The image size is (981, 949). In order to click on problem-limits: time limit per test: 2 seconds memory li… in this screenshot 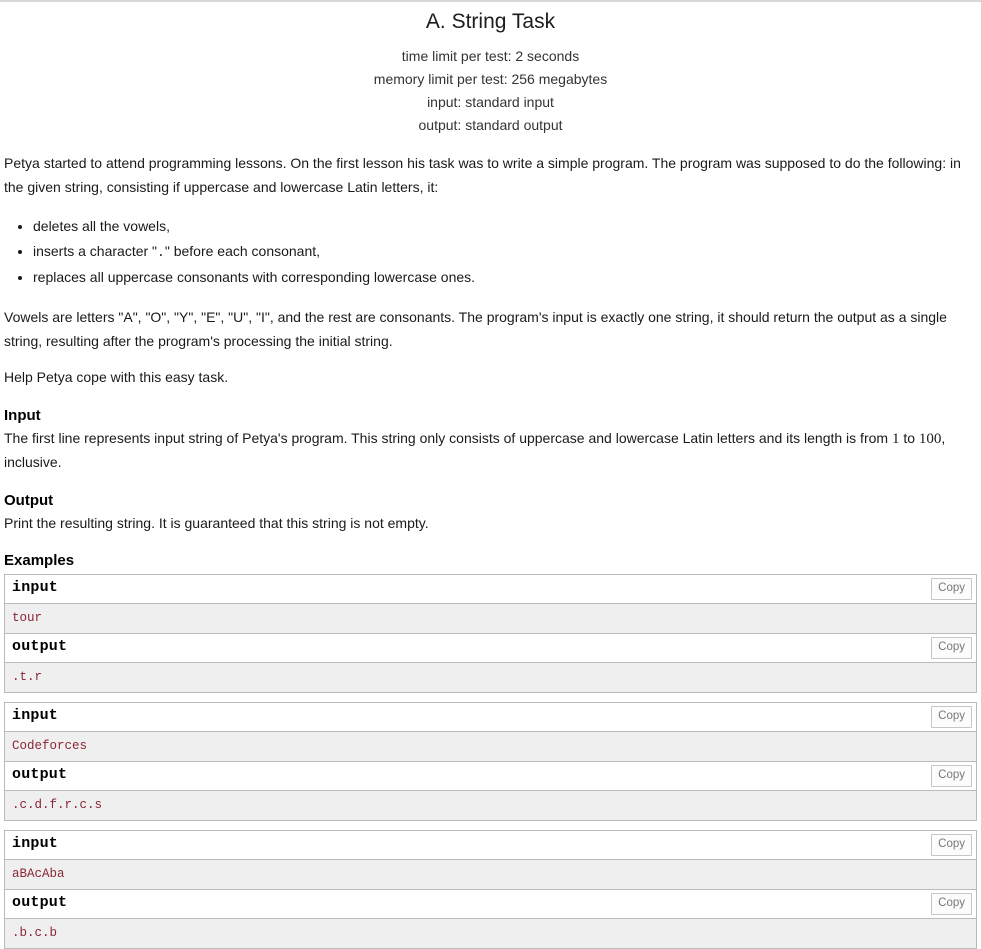, I will do `click(490, 91)`.